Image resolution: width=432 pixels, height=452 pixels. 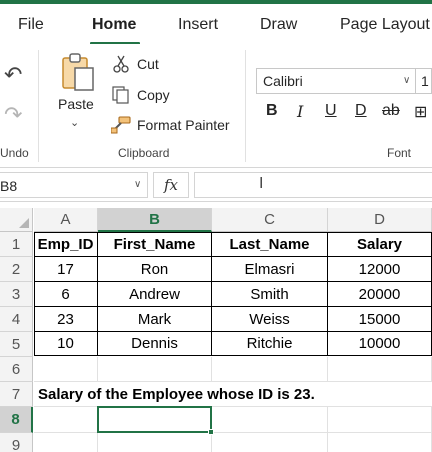 What do you see at coordinates (155, 244) in the screenshot?
I see `table-header-cell: First_Name` at bounding box center [155, 244].